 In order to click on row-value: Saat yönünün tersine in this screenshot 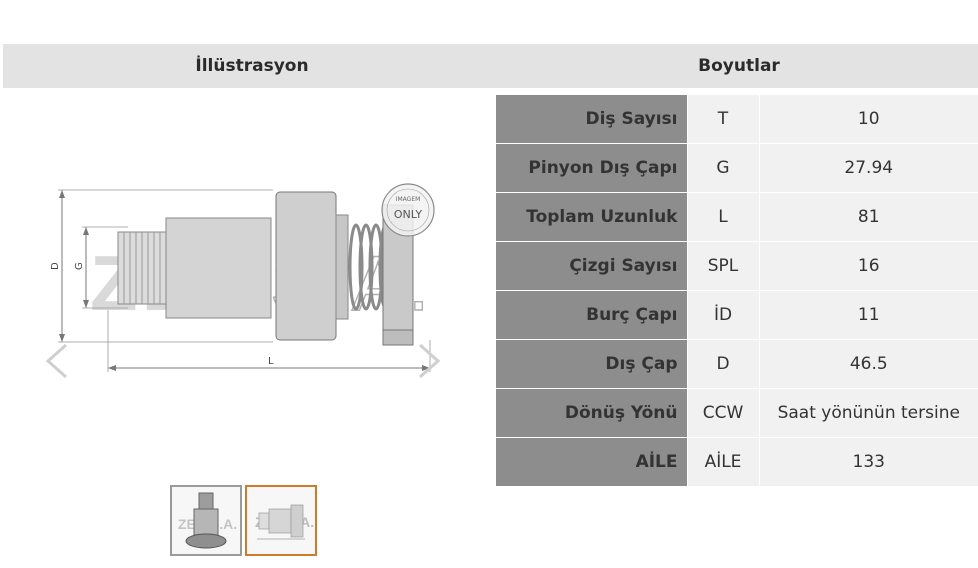, I will do `click(868, 413)`.